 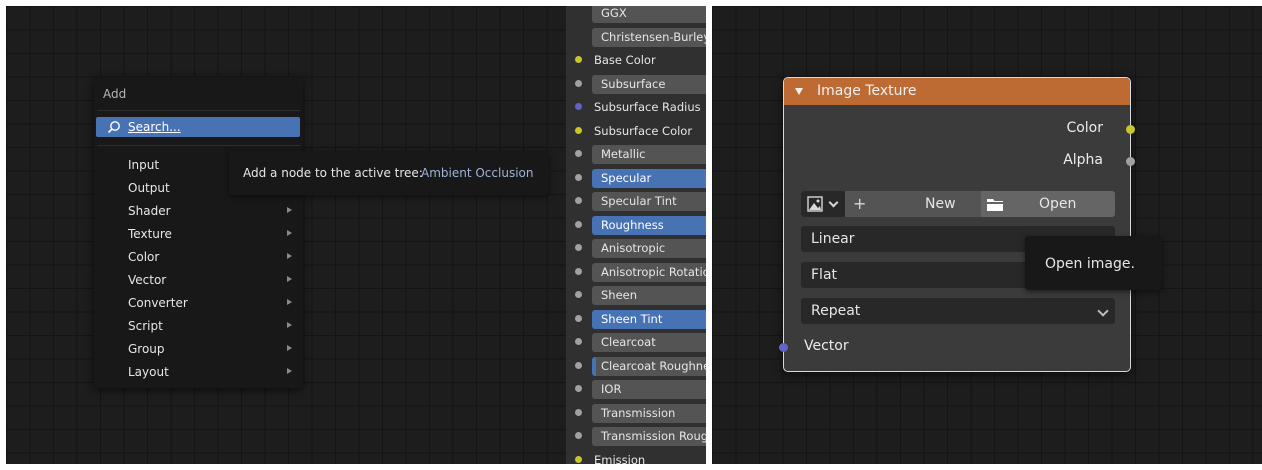 I want to click on node-title: Image Texture, so click(x=867, y=91).